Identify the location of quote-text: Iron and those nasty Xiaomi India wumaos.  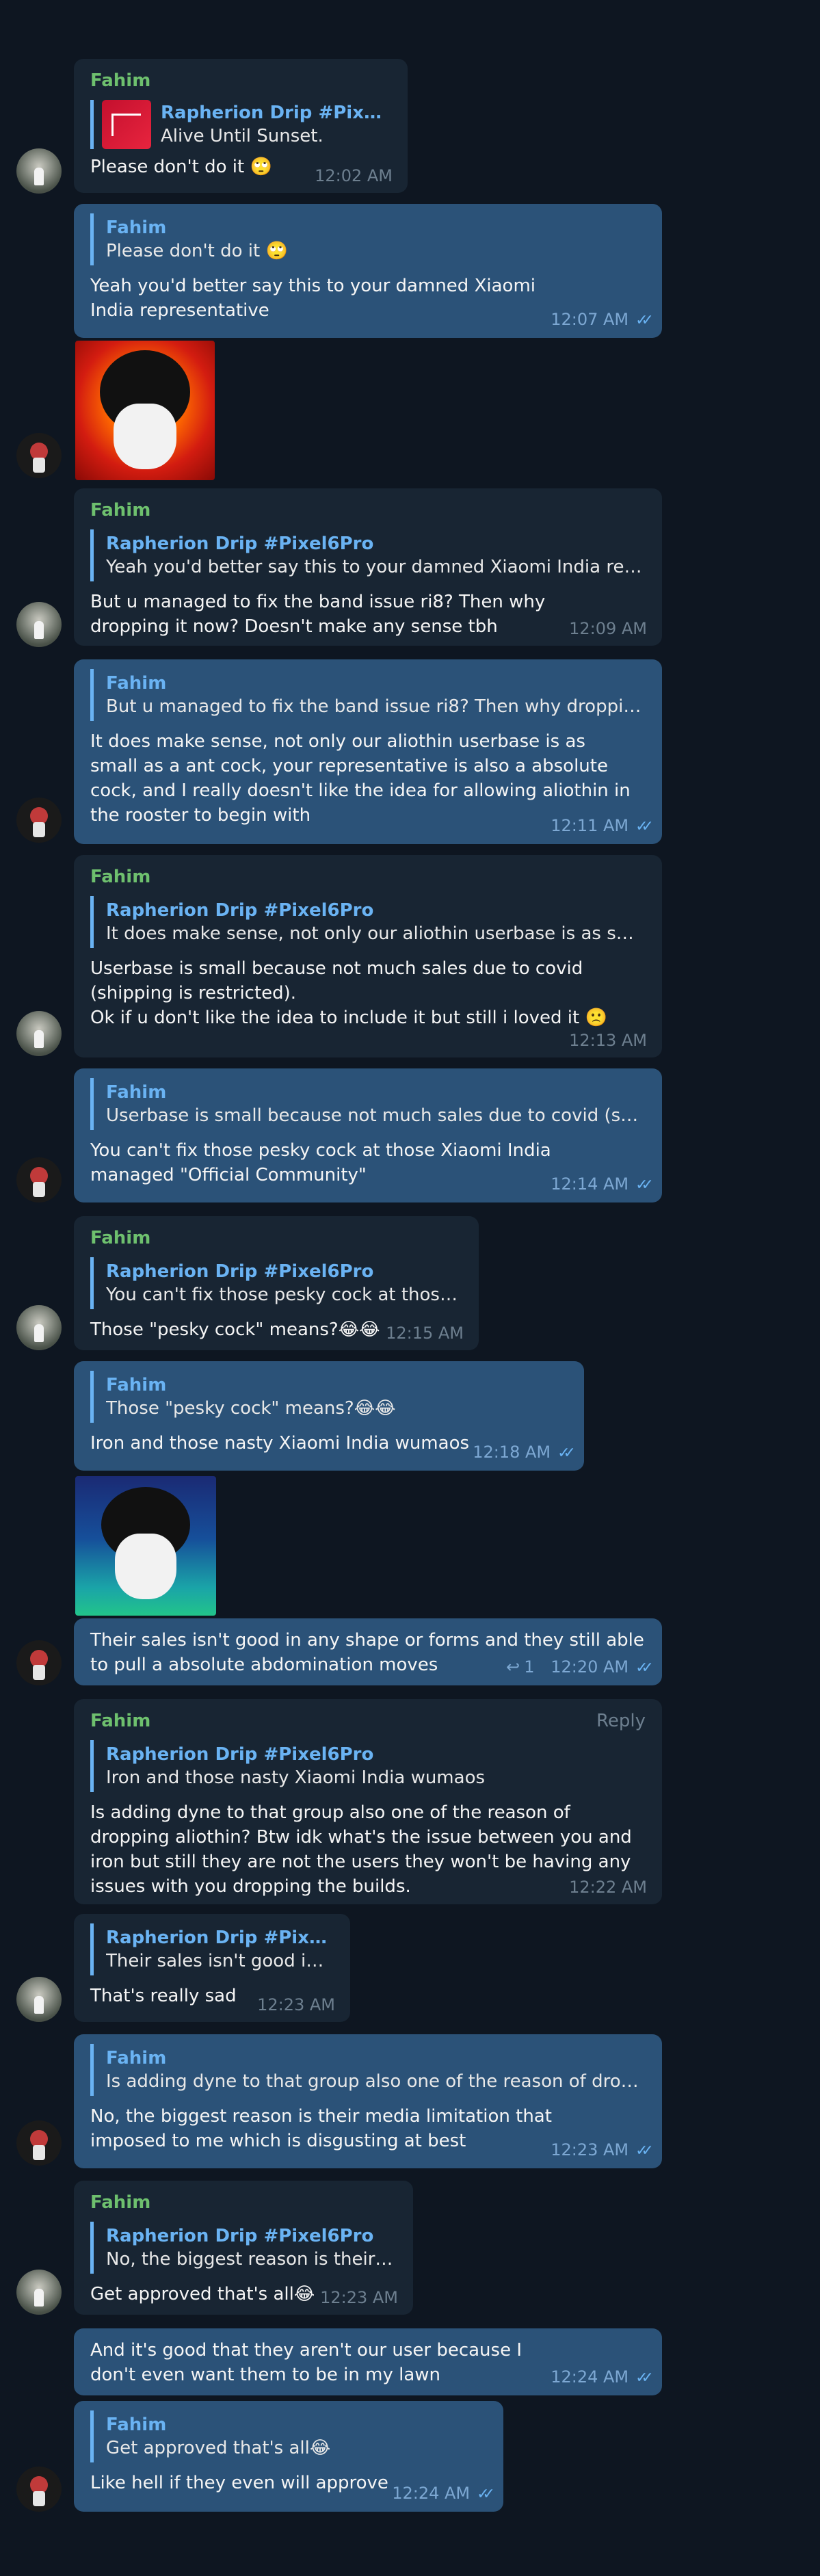
(296, 1777).